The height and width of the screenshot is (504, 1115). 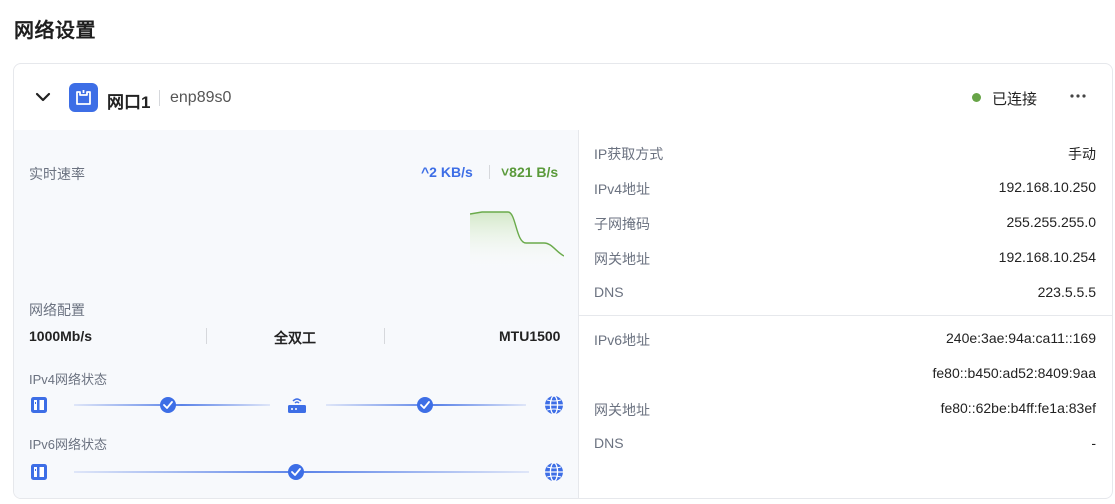 I want to click on ipv4-status-label: IPv4网络状态, so click(x=68, y=379).